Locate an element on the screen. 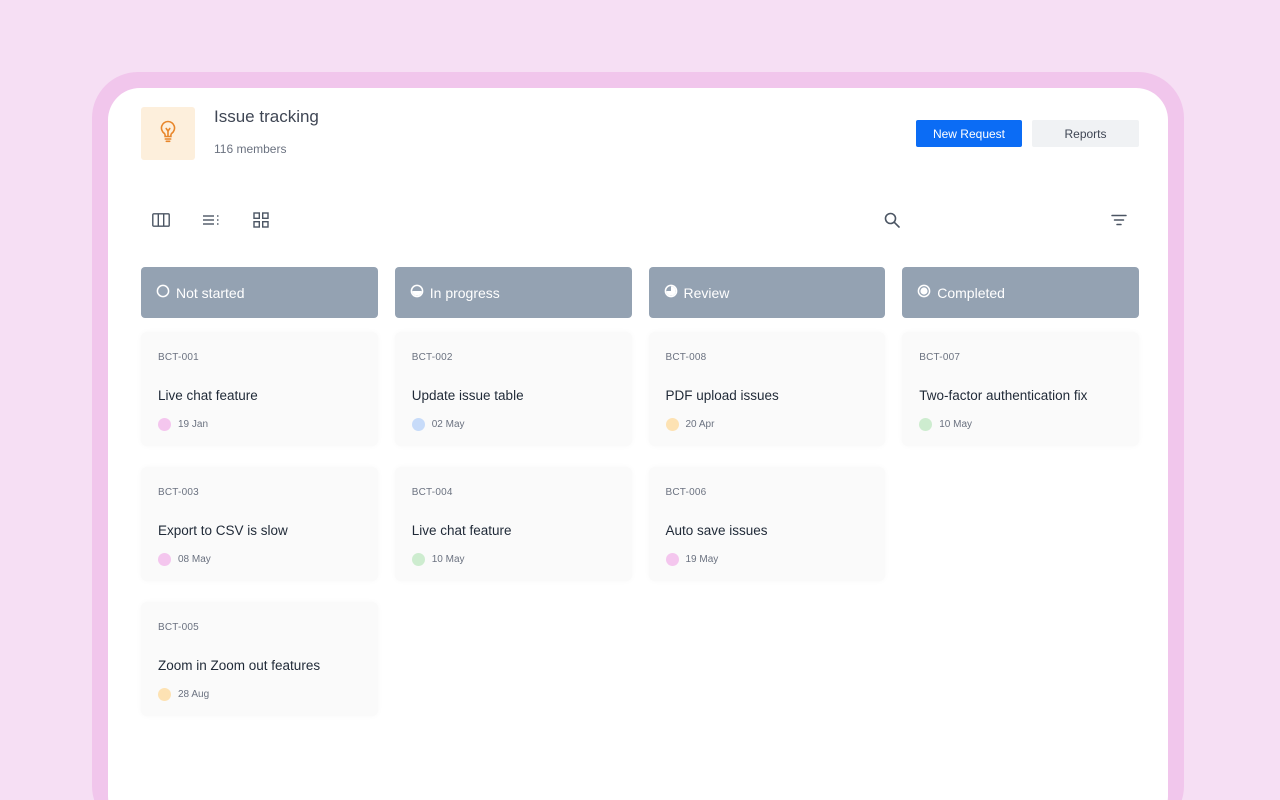  three-quarter-circle-icon is located at coordinates (671, 292).